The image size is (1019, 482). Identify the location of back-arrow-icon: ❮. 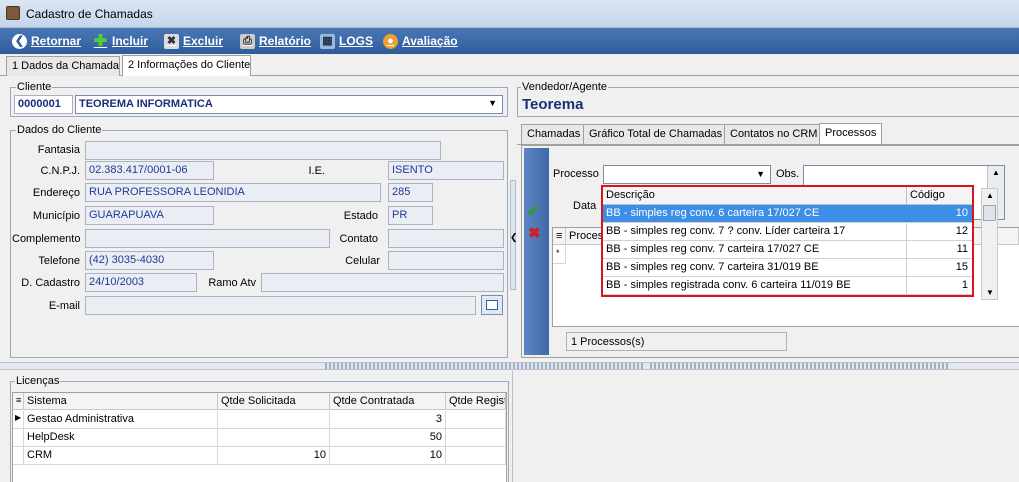
(19, 41).